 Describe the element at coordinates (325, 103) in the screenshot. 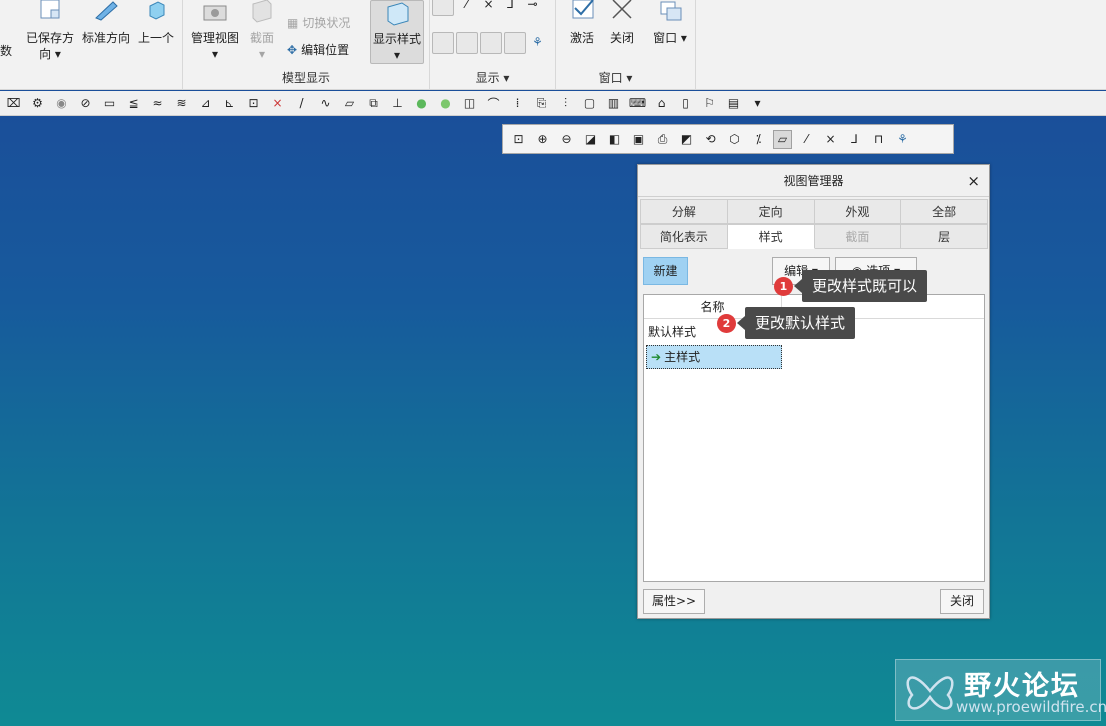

I see `curve-icon: ∿` at that location.